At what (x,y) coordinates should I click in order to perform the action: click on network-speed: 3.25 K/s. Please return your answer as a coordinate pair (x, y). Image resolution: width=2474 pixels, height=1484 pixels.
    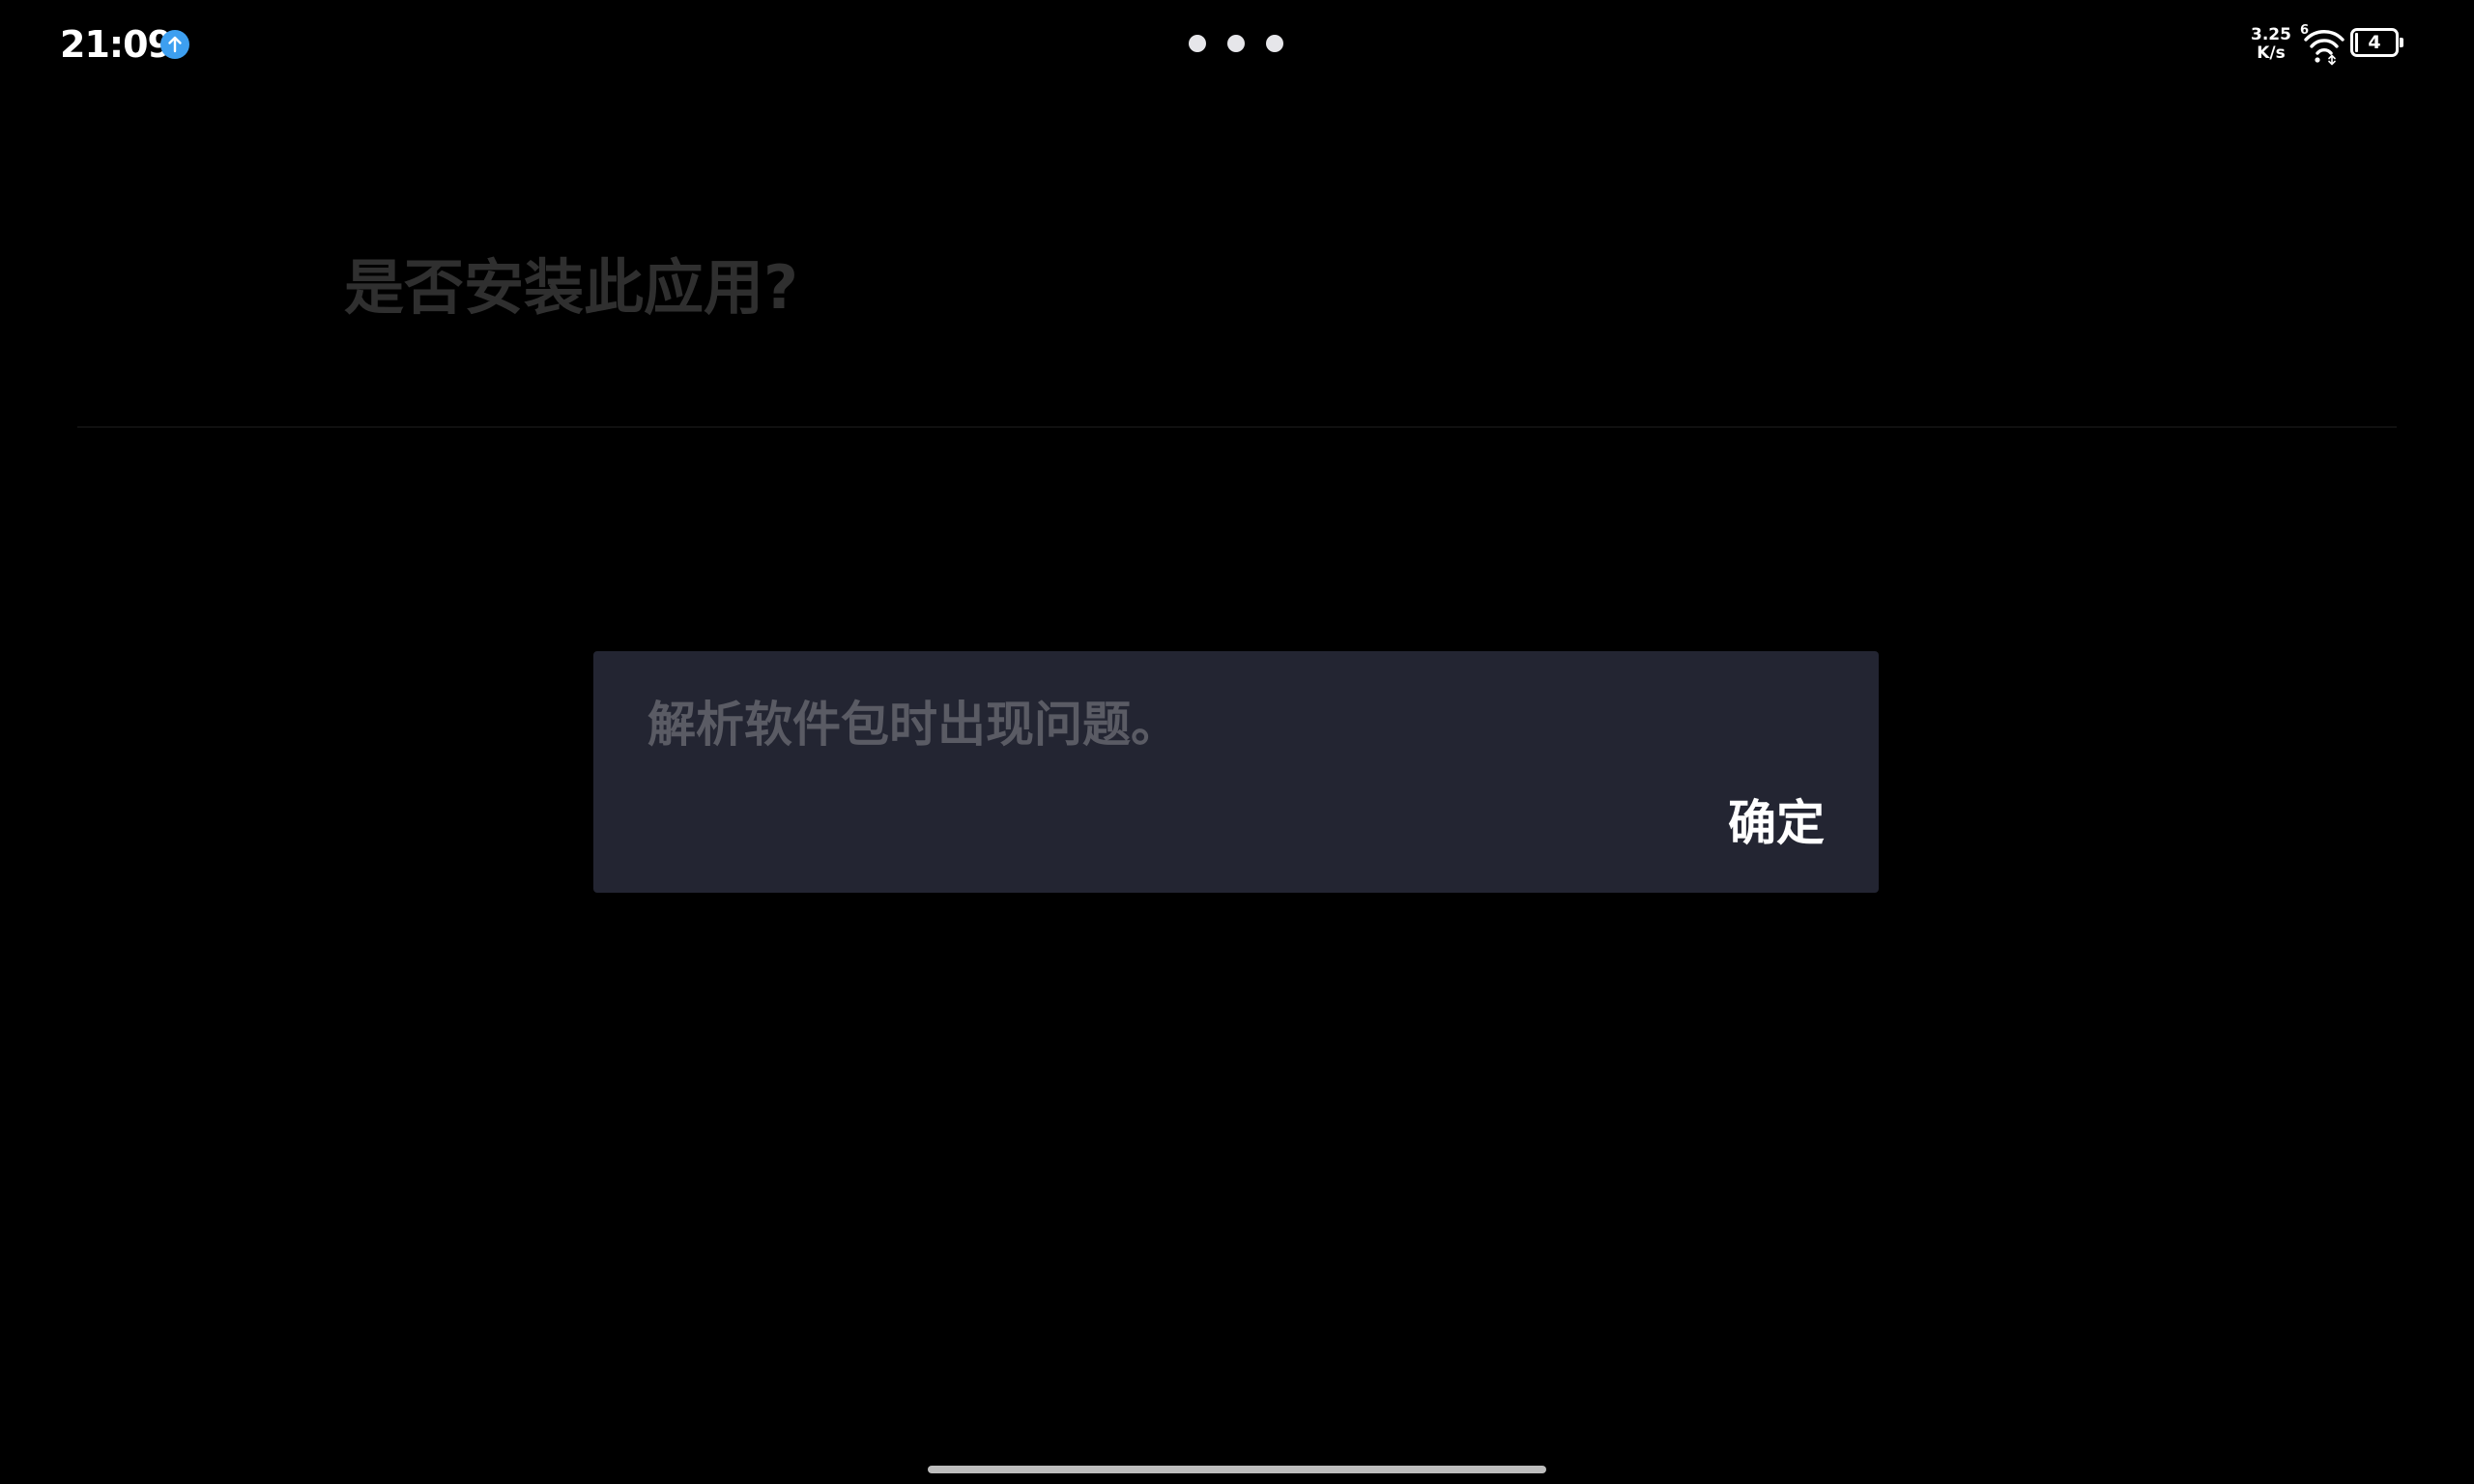
    Looking at the image, I should click on (2271, 44).